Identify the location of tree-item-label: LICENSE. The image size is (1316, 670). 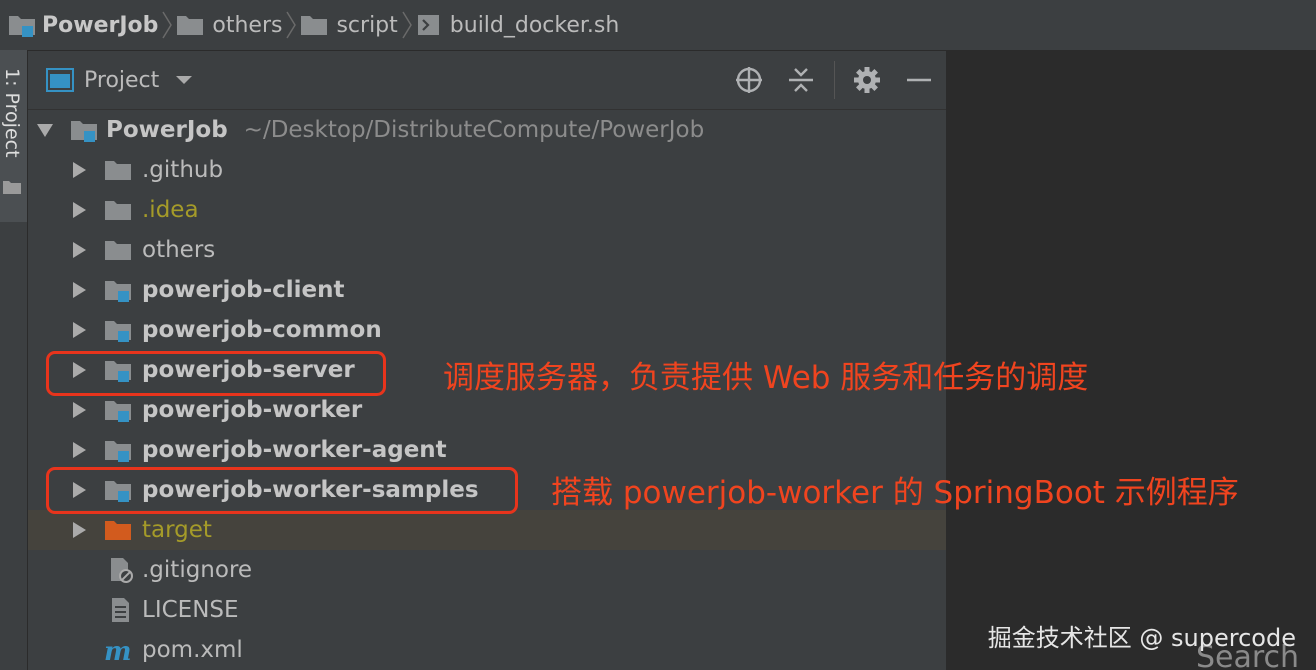
(190, 610).